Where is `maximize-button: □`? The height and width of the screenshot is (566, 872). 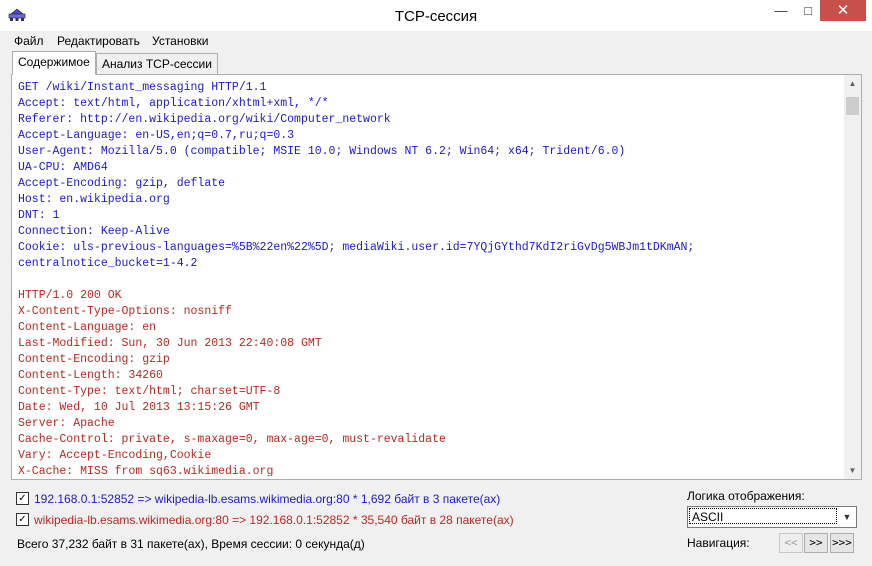
maximize-button: □ is located at coordinates (808, 10).